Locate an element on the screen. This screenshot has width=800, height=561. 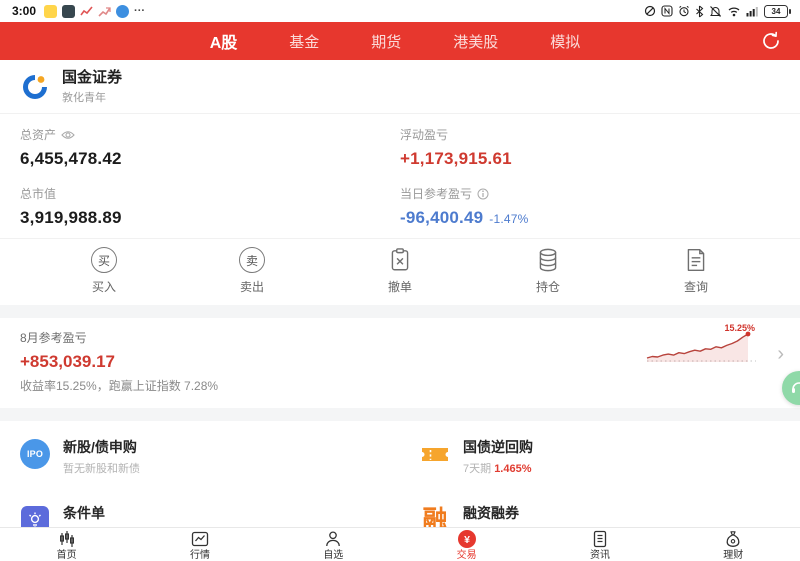
buy-label: 买入 is located at coordinates (103, 287).